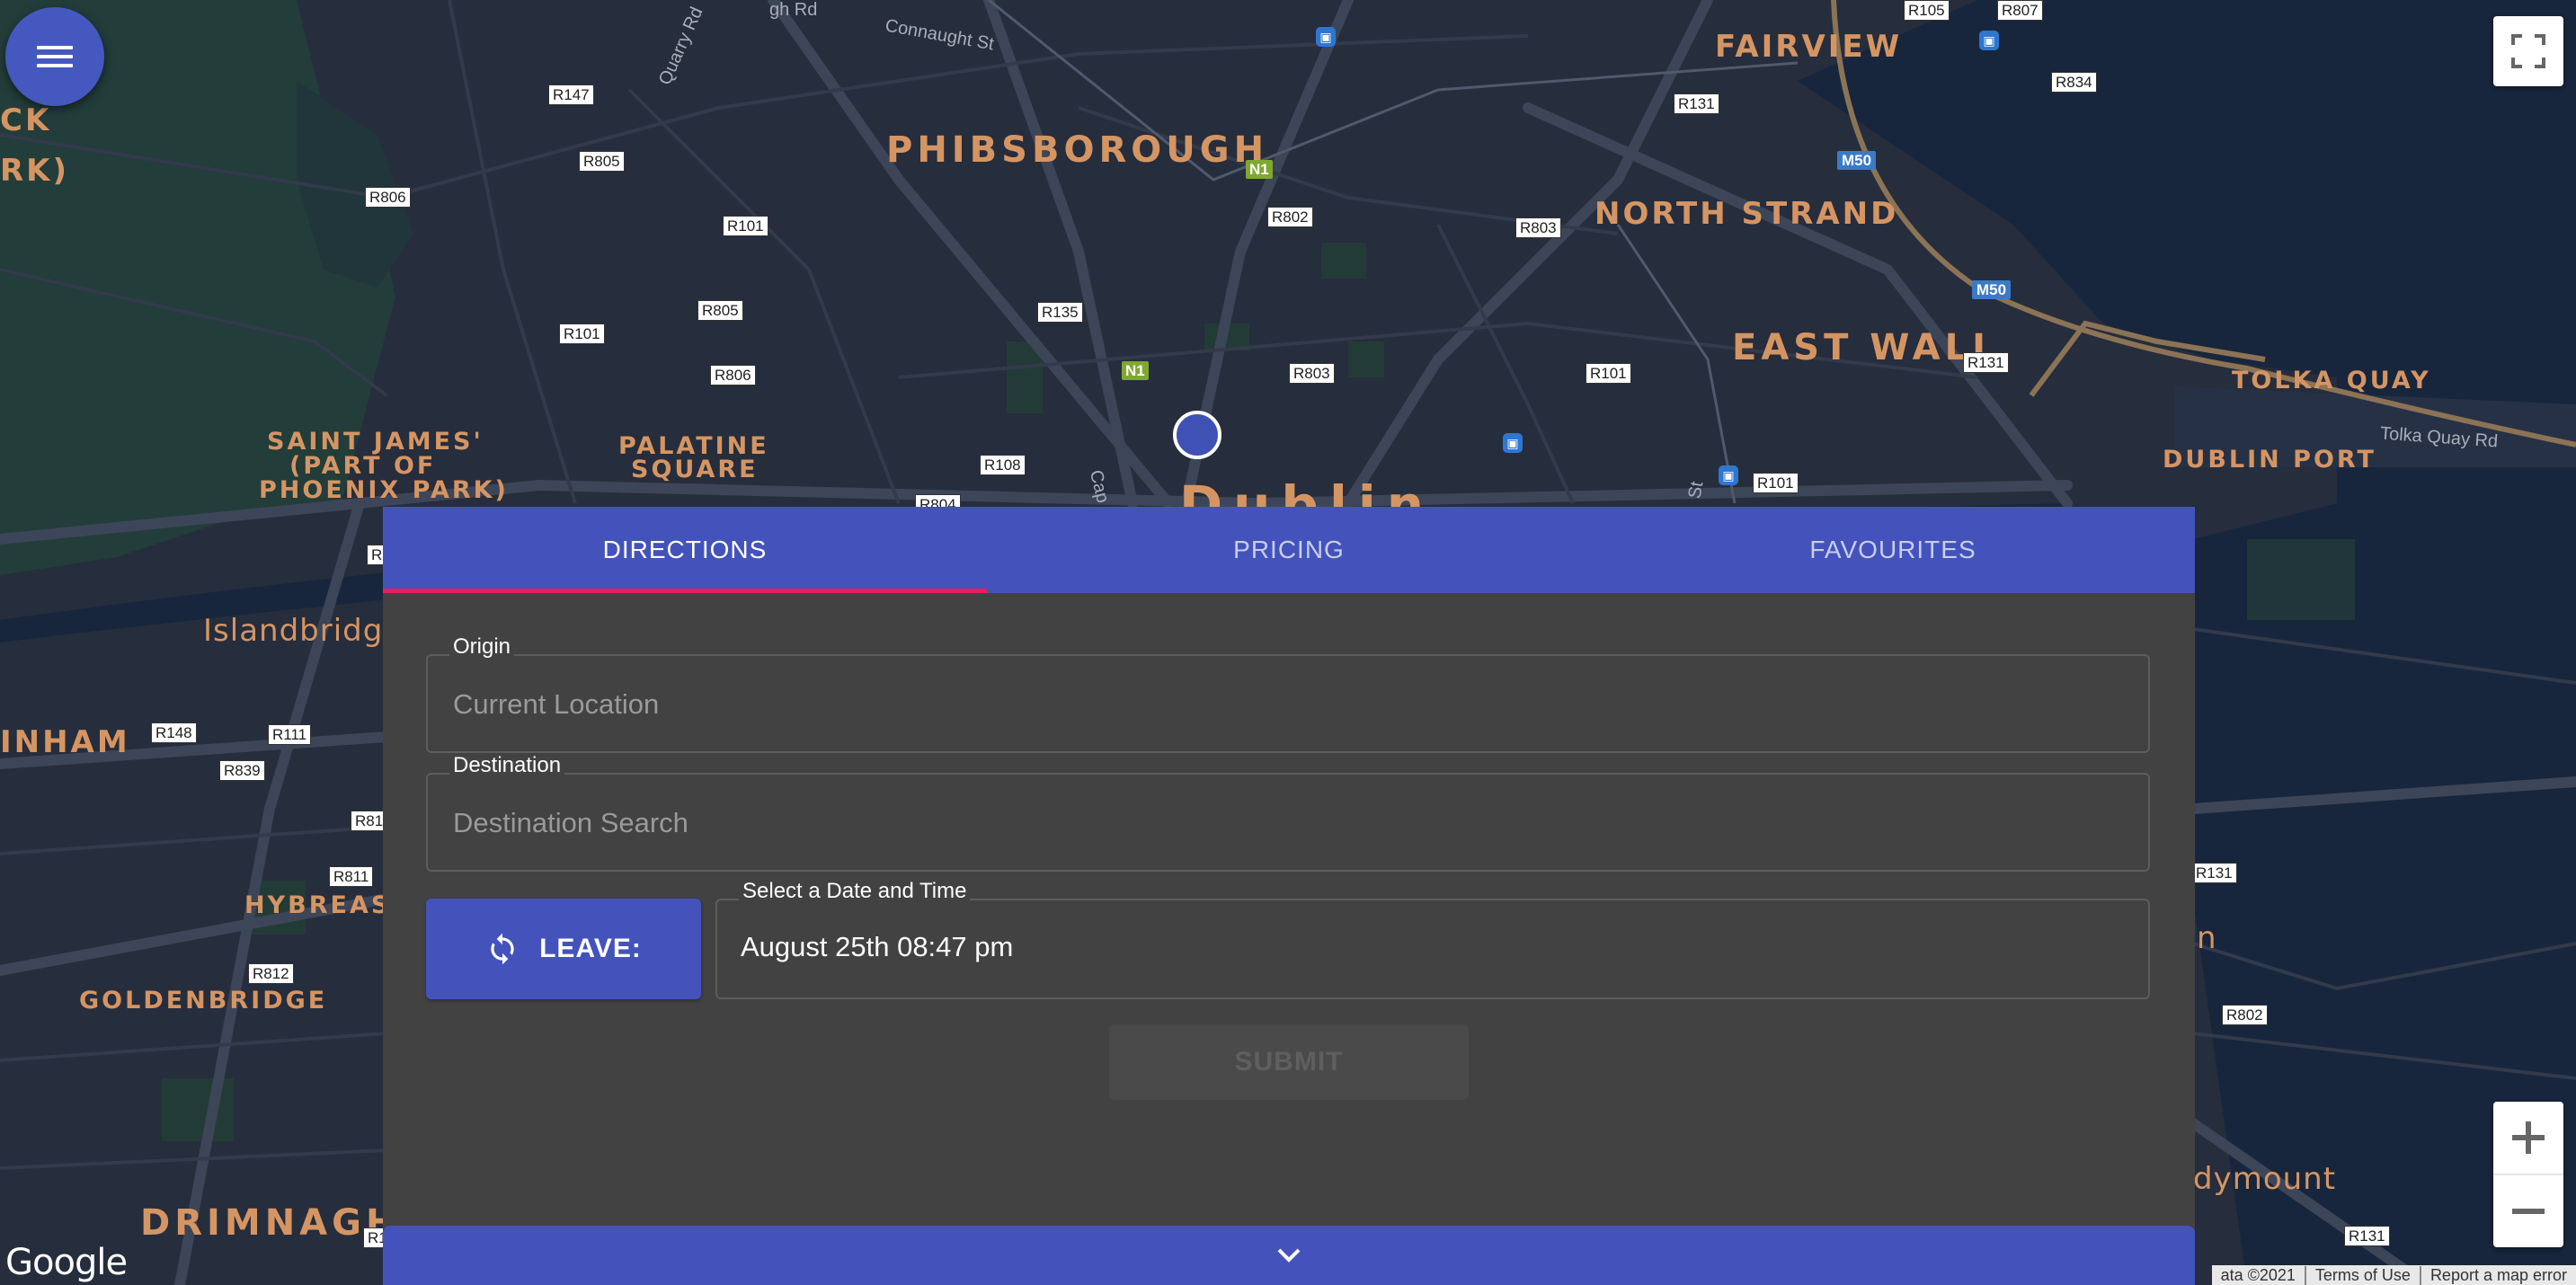 The height and width of the screenshot is (1285, 2576). What do you see at coordinates (2269, 460) in the screenshot?
I see `map-label-dublin-port: DUBLIN PORT` at bounding box center [2269, 460].